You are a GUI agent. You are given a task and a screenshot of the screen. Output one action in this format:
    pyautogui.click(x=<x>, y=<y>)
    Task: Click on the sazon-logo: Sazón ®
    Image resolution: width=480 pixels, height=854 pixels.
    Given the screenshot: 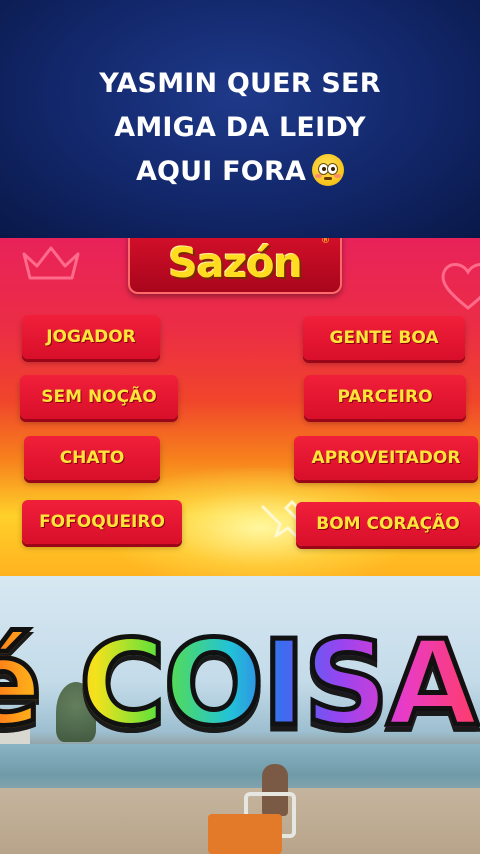 What is the action you would take?
    pyautogui.click(x=235, y=266)
    